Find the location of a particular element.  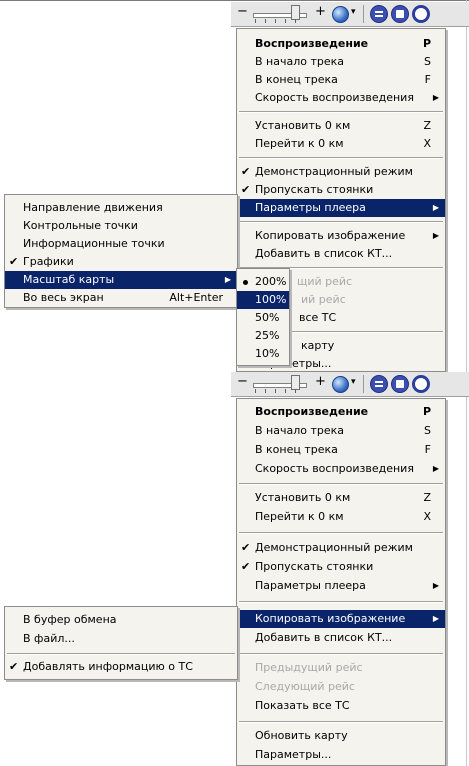

menu-item-prev-trip: Предыдущий рейс is located at coordinates (309, 667).